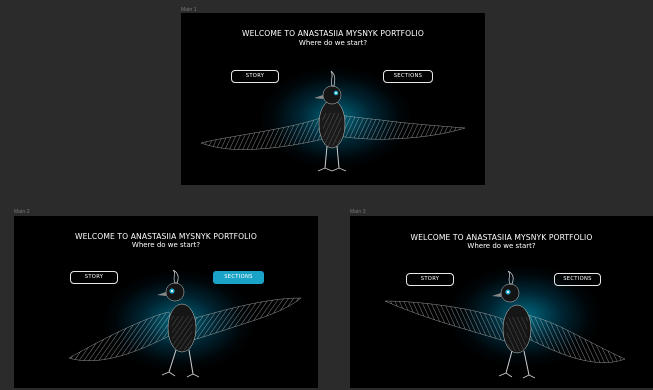 This screenshot has height=390, width=653. Describe the element at coordinates (22, 212) in the screenshot. I see `frame-label-main-2: Main 2` at that location.